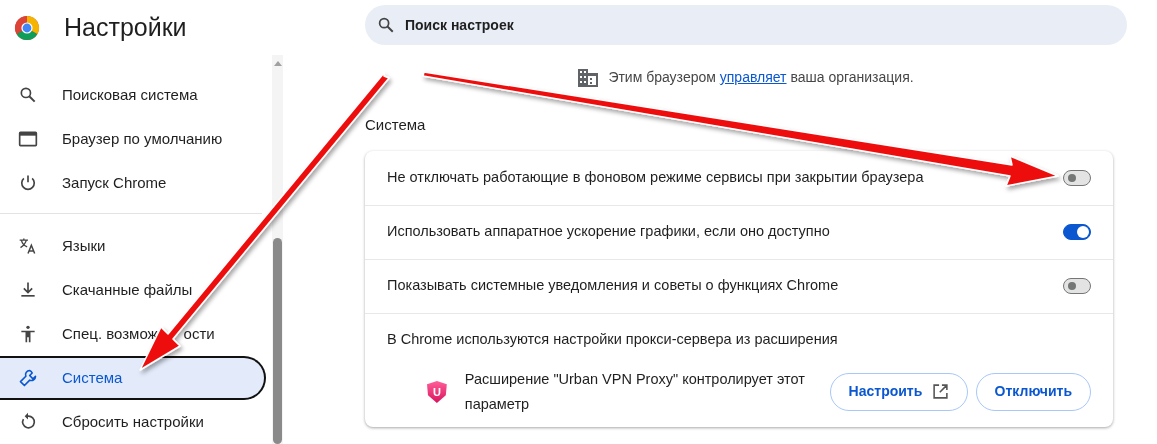 This screenshot has width=1157, height=444. I want to click on sidebar-item: Запуск Chrome, so click(136, 183).